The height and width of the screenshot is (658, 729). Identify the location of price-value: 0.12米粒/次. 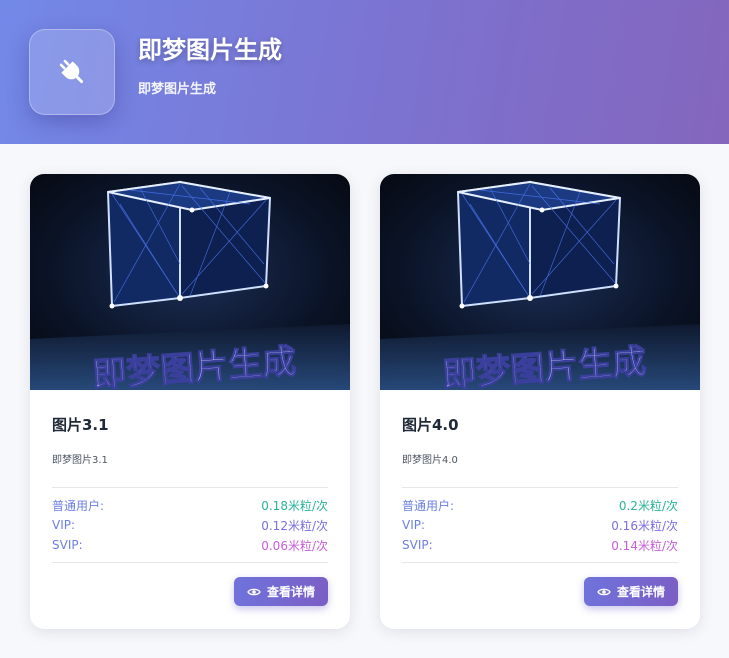
(294, 525).